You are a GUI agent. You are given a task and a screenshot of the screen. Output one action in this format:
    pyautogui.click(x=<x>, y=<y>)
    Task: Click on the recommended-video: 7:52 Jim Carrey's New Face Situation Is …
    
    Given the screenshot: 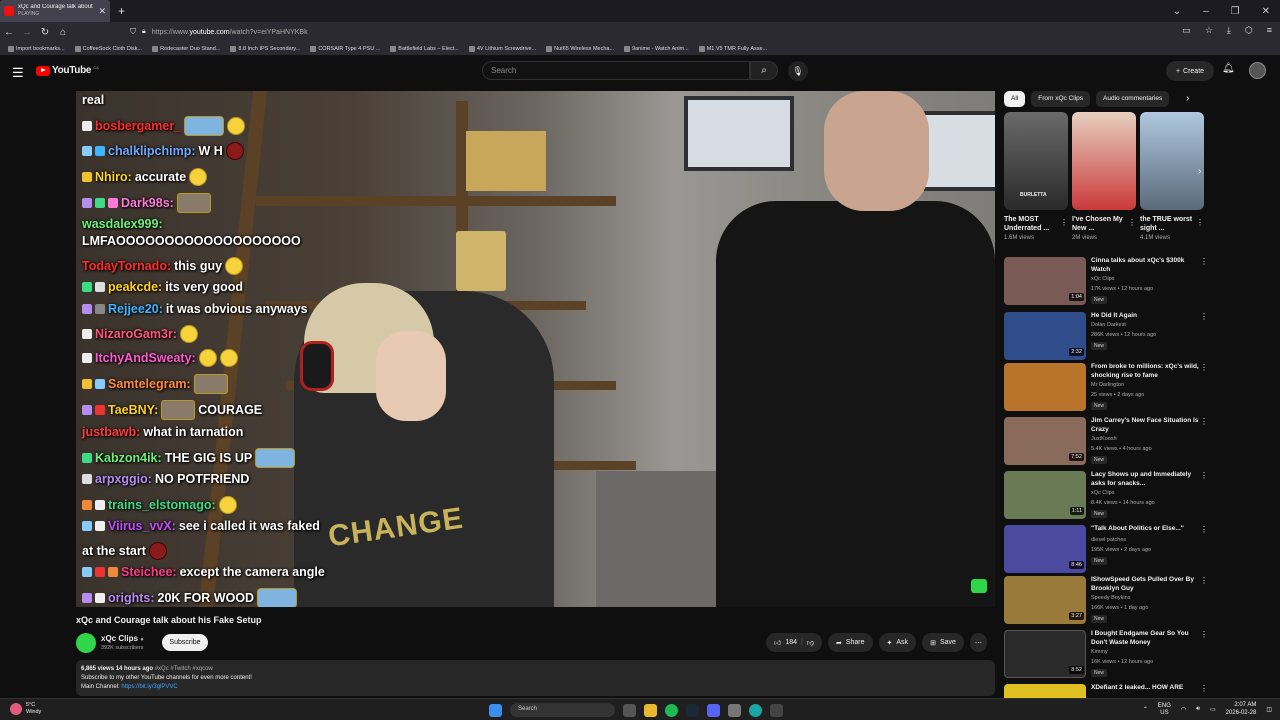 What is the action you would take?
    pyautogui.click(x=1139, y=444)
    